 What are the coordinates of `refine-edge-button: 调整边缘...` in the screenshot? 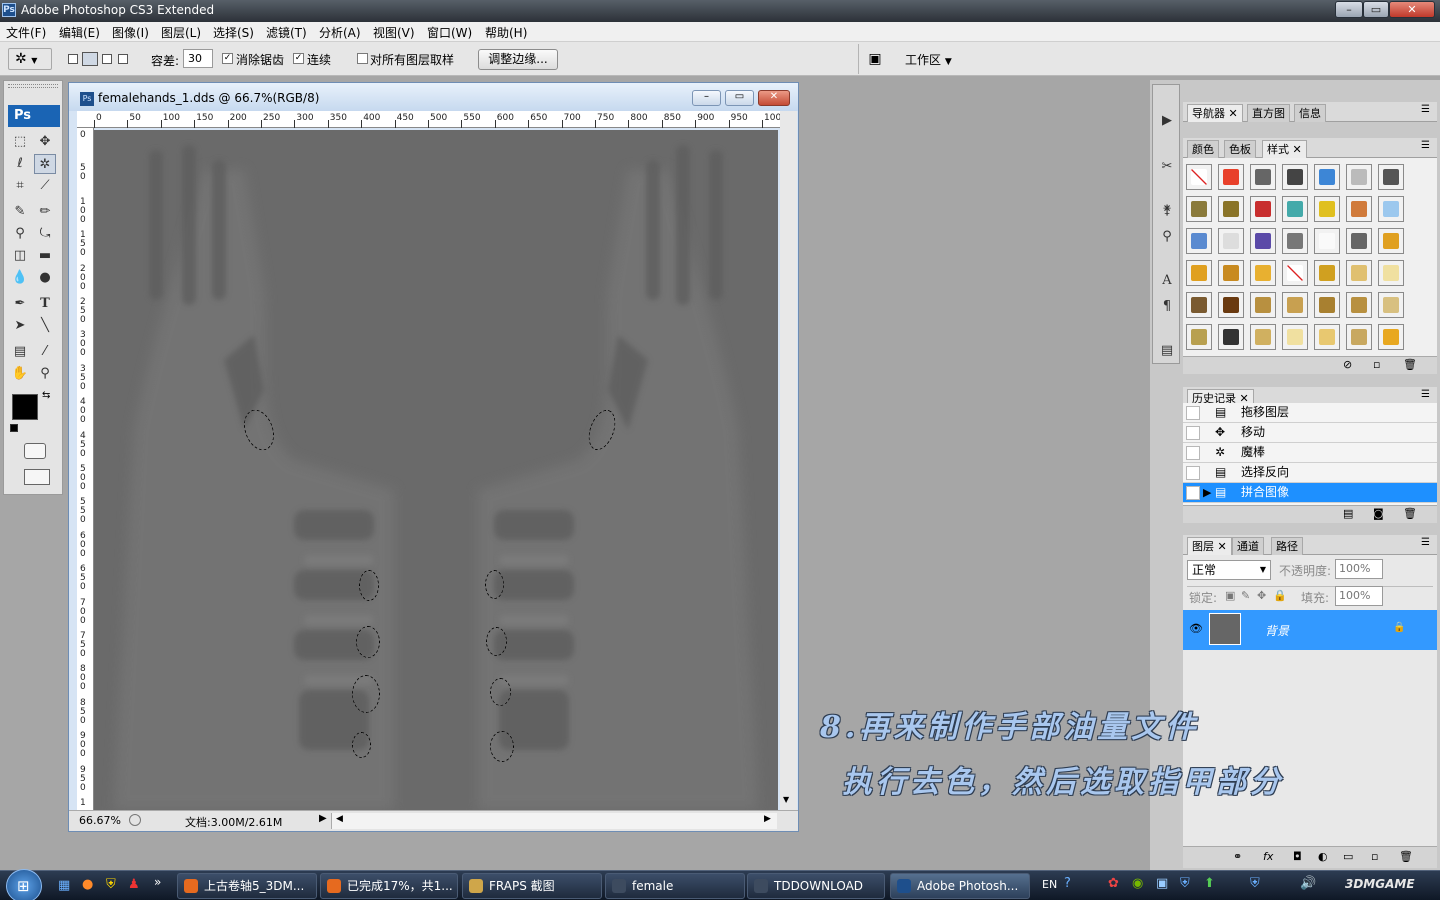 It's located at (518, 59).